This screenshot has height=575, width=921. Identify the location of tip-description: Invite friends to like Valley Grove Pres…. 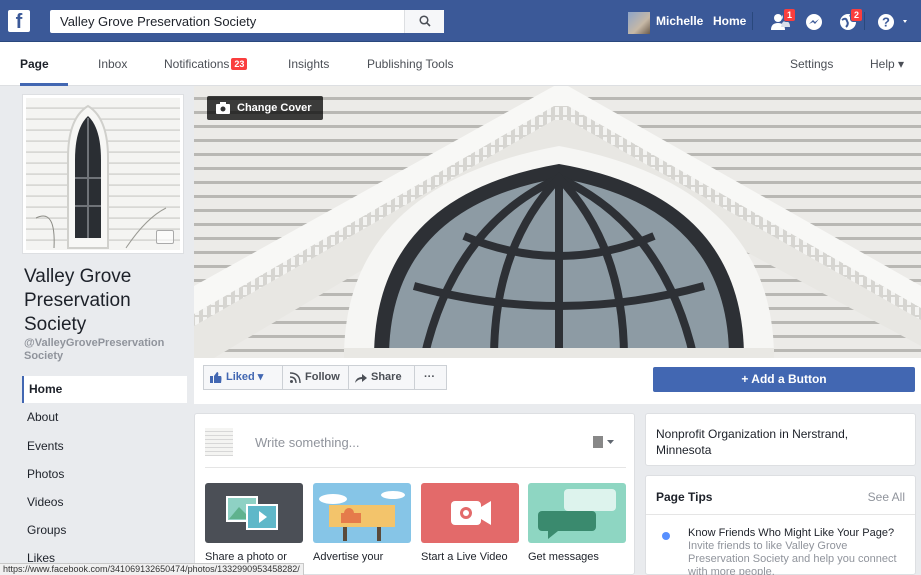
(792, 557).